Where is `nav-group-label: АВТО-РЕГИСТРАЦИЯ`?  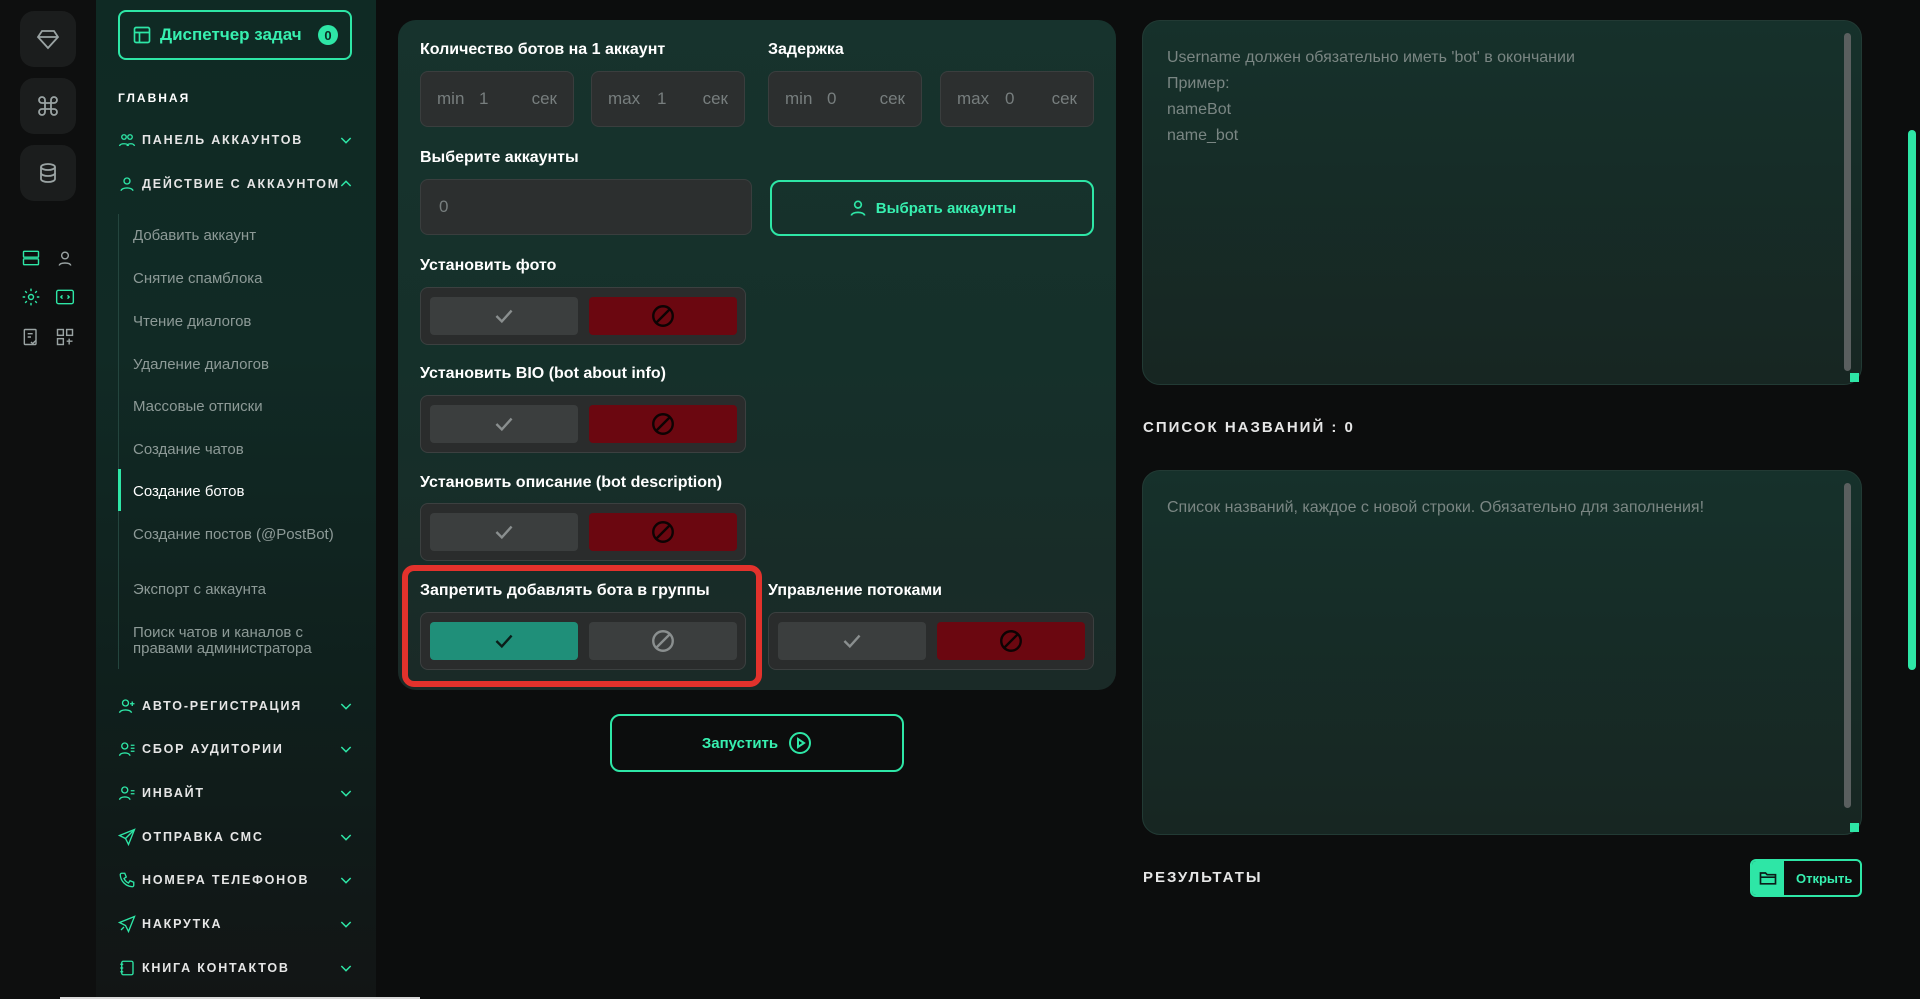
nav-group-label: АВТО-РЕГИСТРАЦИЯ is located at coordinates (222, 706).